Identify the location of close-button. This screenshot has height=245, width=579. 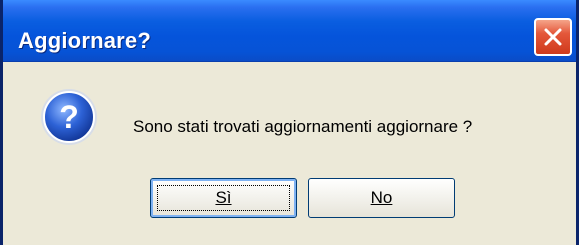
(553, 37).